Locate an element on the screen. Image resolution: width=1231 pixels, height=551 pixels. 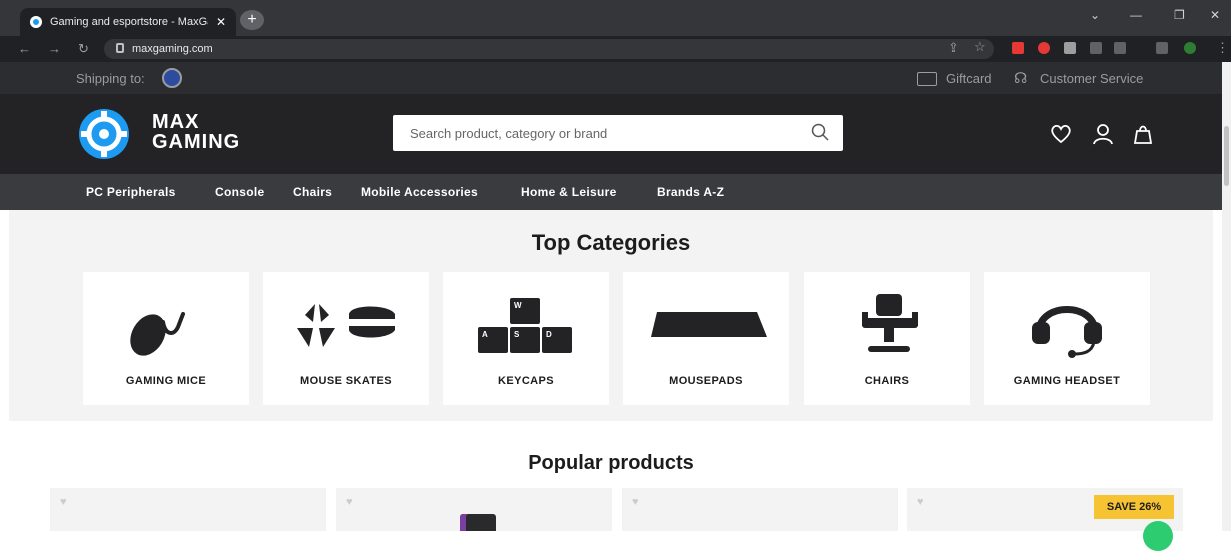
minimize-icon: — is located at coordinates (1136, 15).